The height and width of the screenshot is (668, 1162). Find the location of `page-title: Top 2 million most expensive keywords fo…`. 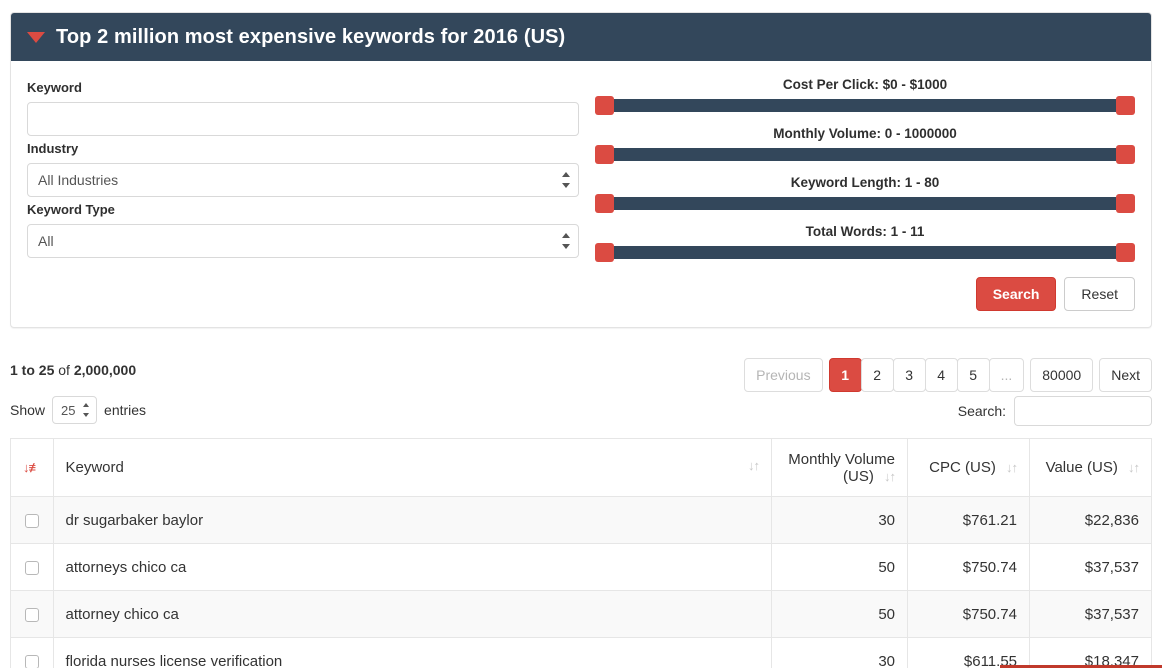

page-title: Top 2 million most expensive keywords fo… is located at coordinates (311, 36).